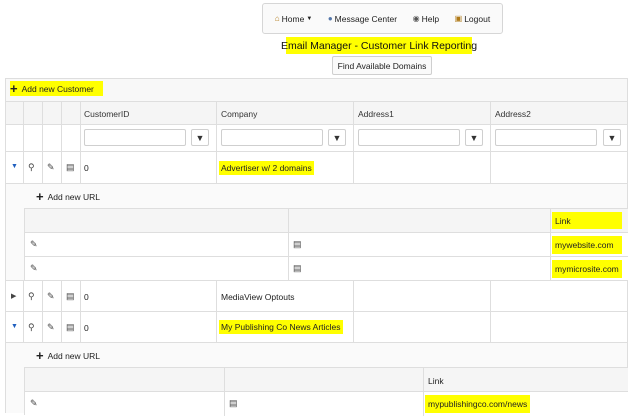  I want to click on list-item: ✎ ▤ mymicrosite.com, so click(326, 268).